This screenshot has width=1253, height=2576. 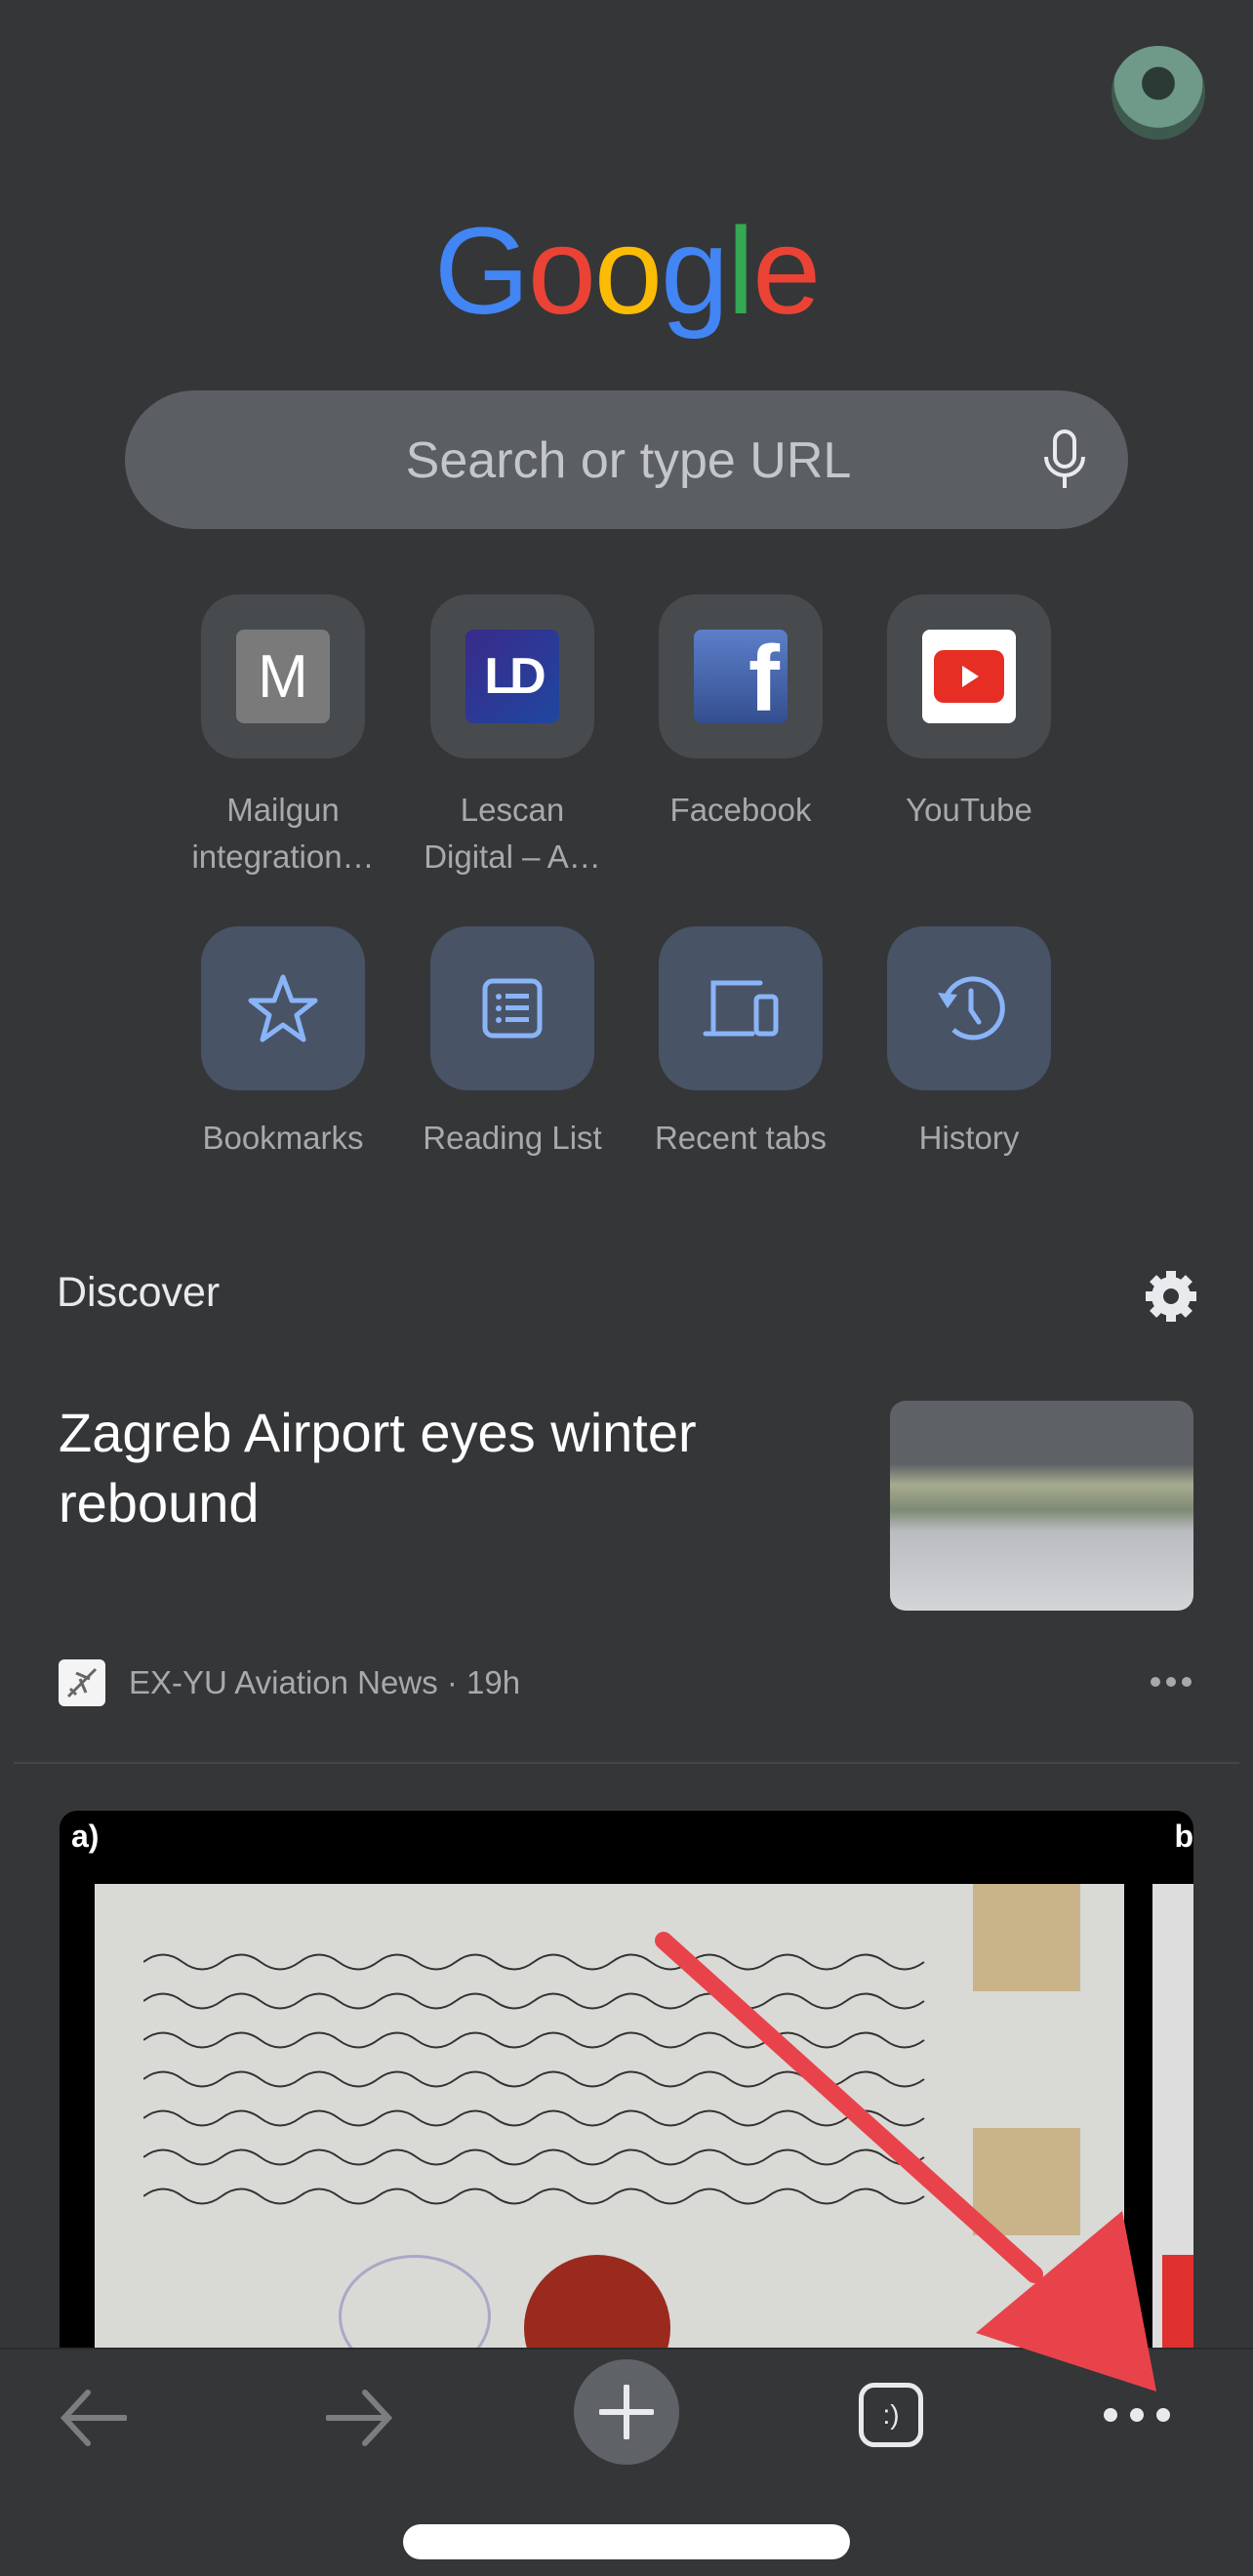 What do you see at coordinates (786, 271) in the screenshot?
I see `logo-letter: e` at bounding box center [786, 271].